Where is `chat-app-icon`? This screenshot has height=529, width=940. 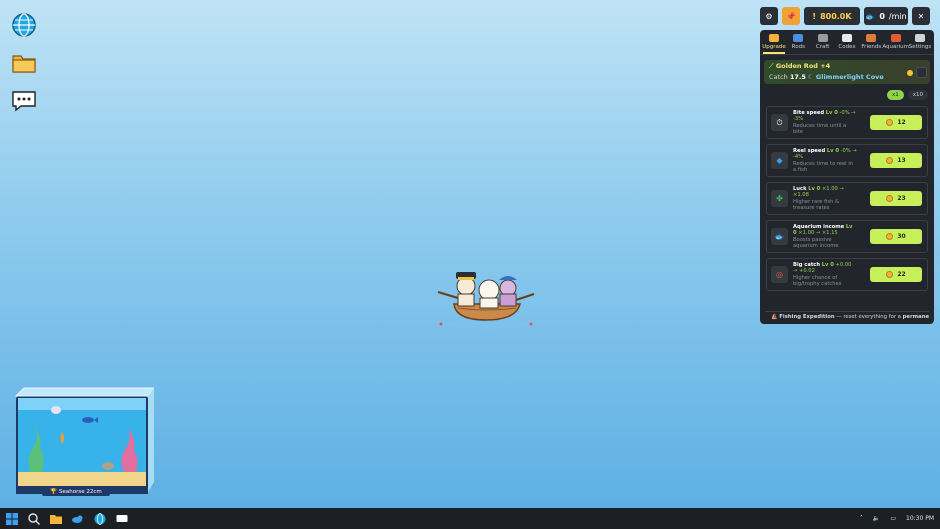 chat-app-icon is located at coordinates (122, 519).